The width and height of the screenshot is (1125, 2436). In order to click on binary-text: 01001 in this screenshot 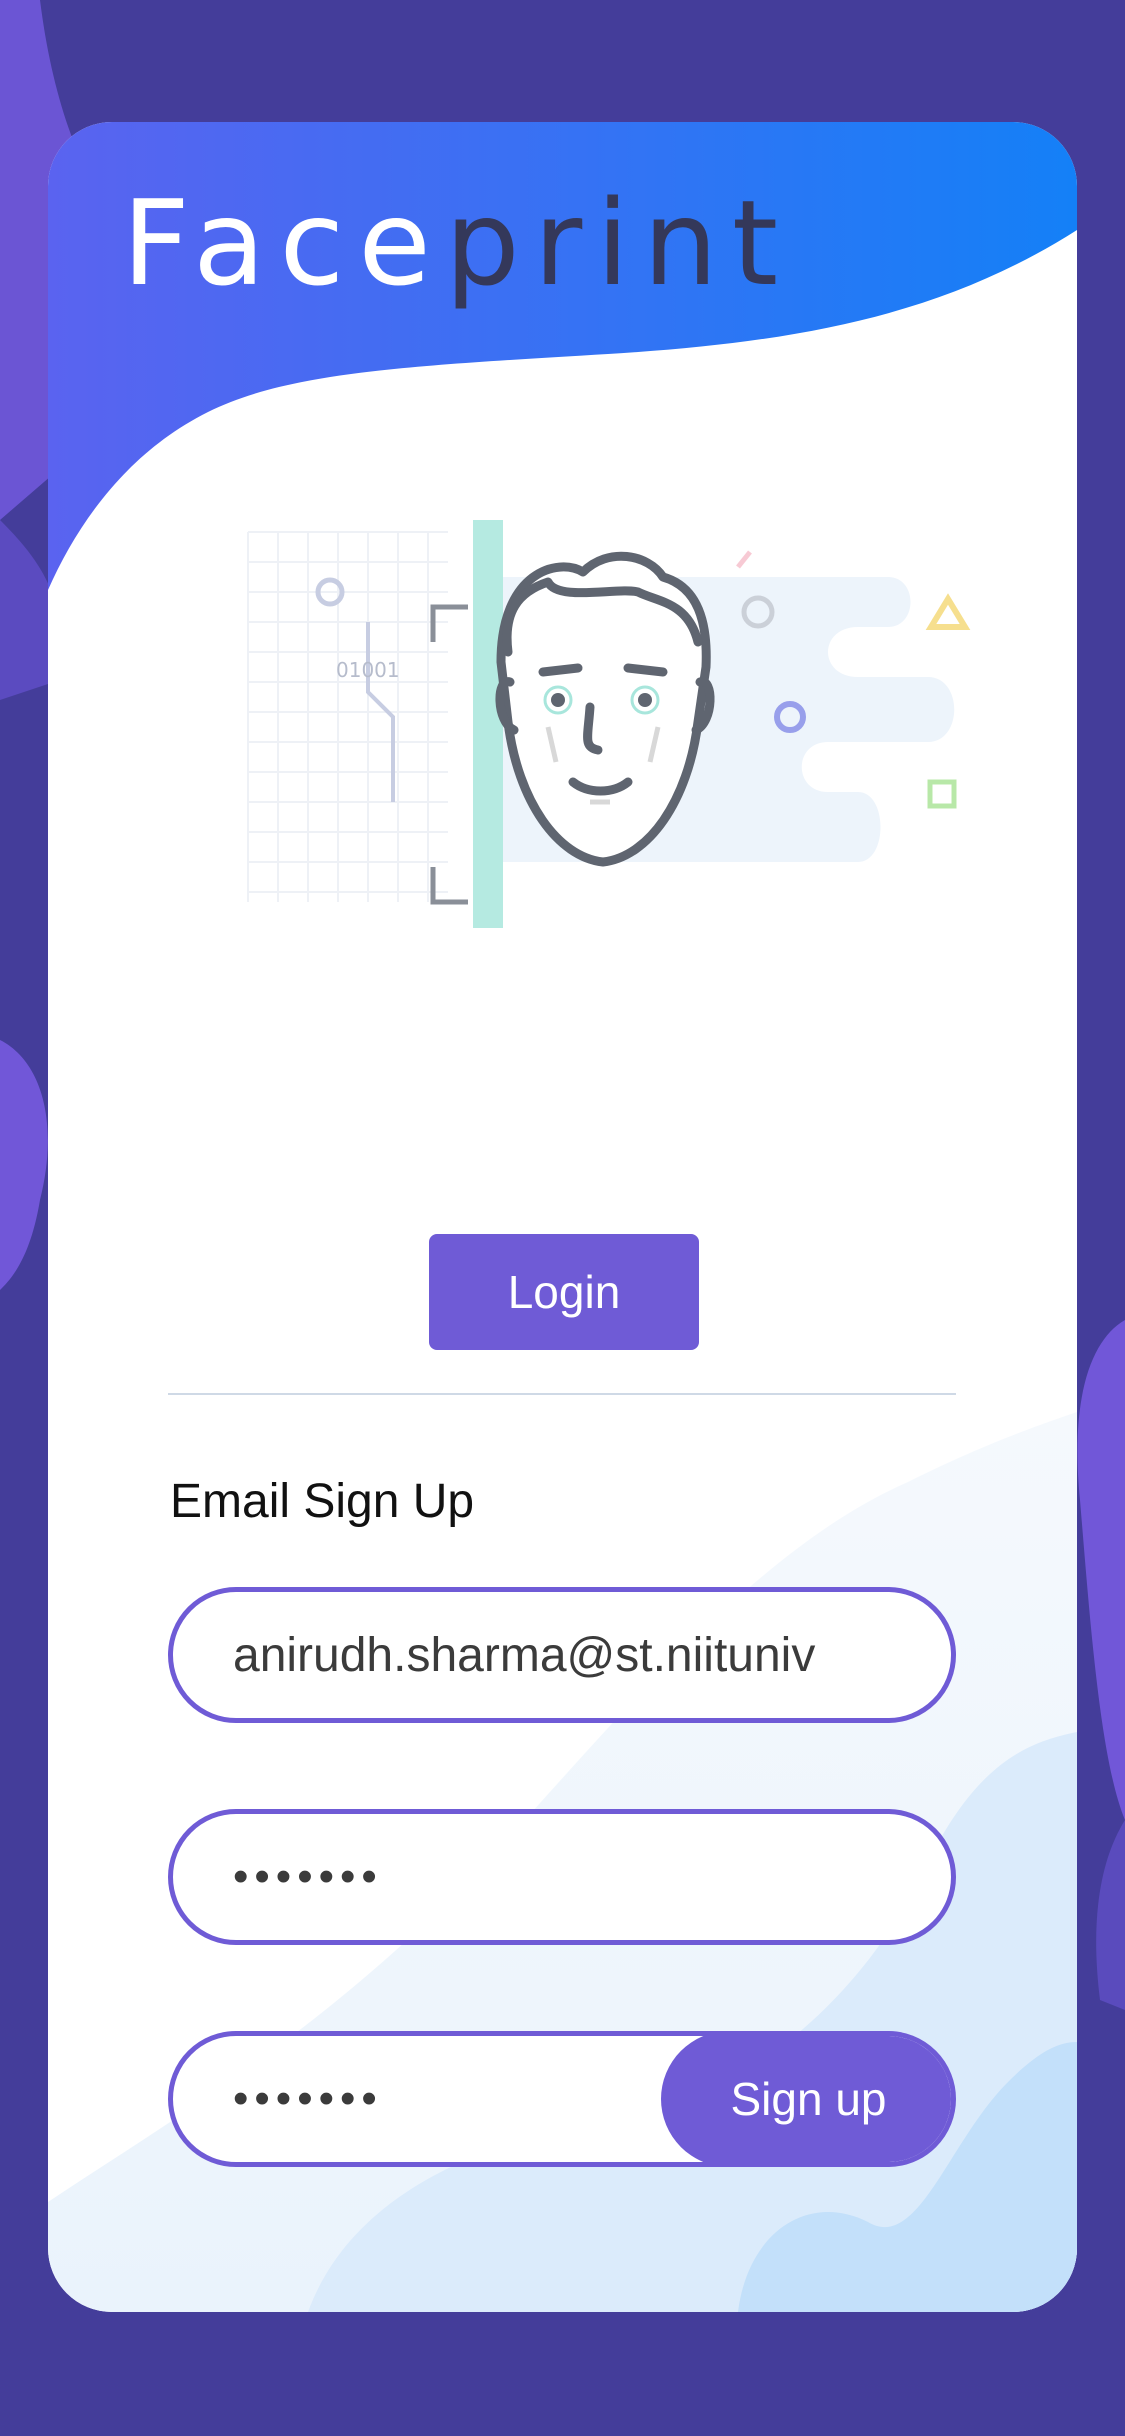, I will do `click(368, 670)`.